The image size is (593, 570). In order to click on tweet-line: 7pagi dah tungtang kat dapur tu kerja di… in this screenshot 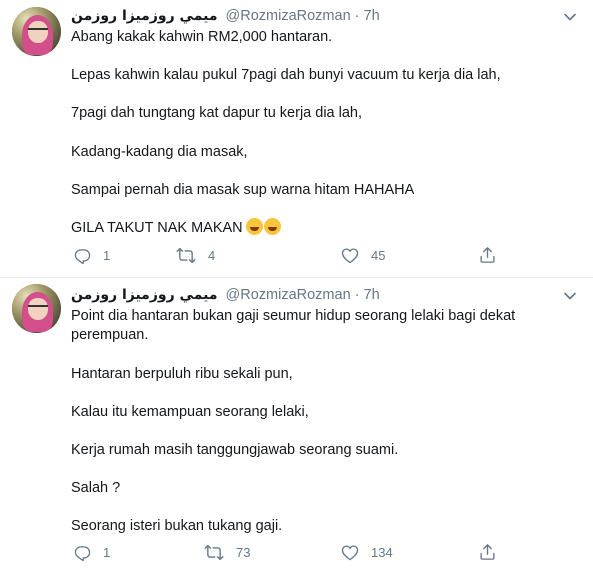, I will do `click(217, 113)`.